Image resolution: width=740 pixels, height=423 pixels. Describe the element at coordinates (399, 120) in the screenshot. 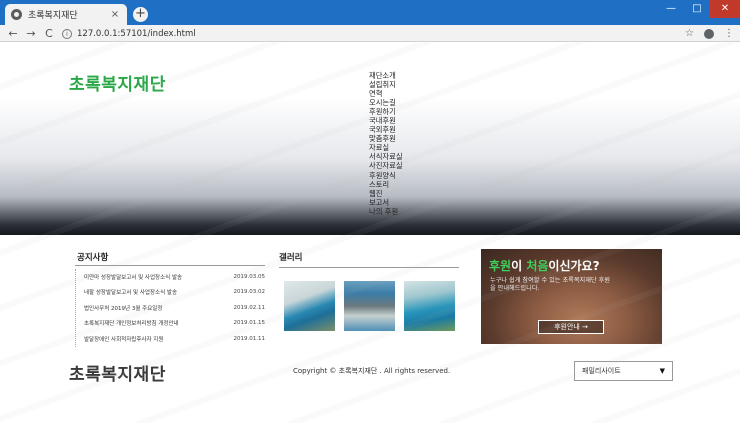

I see `menu-item: 국내후원` at that location.